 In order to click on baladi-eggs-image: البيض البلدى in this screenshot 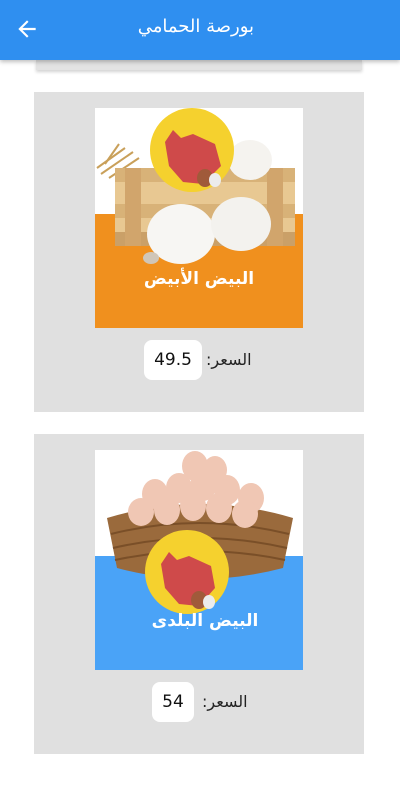, I will do `click(199, 560)`.